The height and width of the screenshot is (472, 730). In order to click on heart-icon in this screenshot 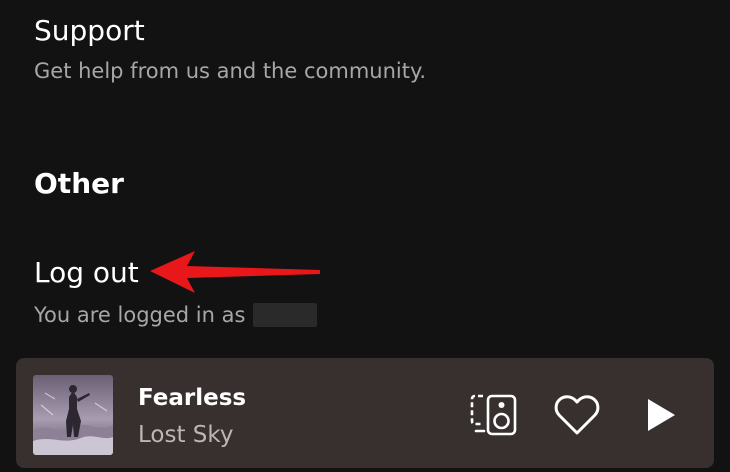, I will do `click(577, 415)`.